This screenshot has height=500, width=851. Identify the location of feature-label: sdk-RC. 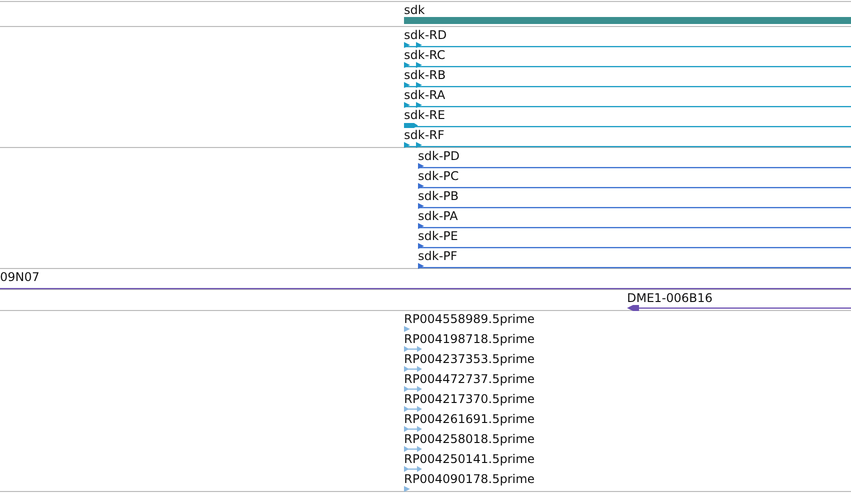
(425, 55).